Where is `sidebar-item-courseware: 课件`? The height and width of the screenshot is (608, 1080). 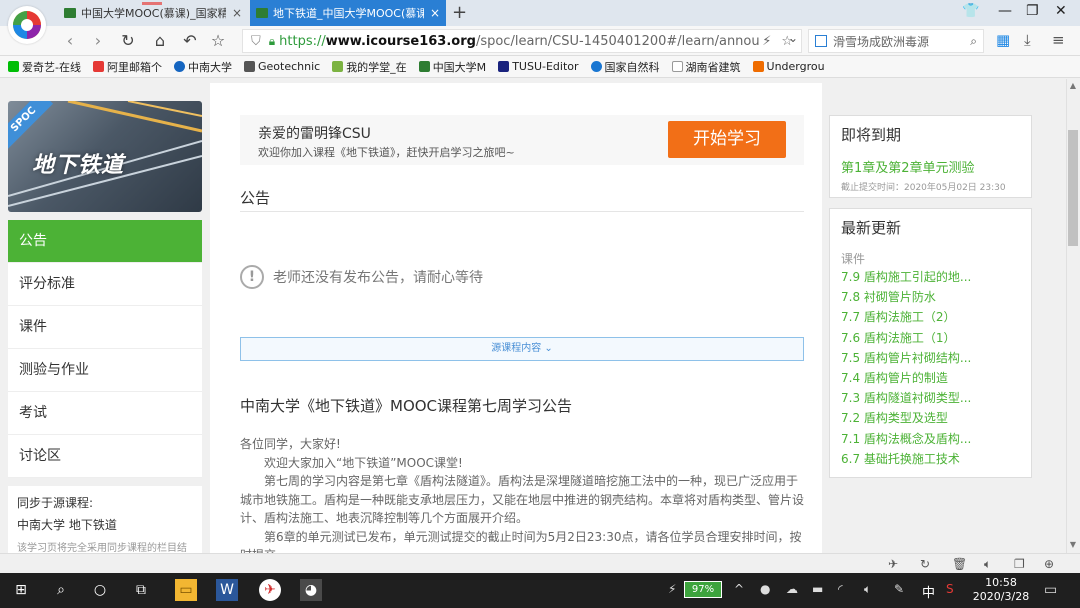 sidebar-item-courseware: 课件 is located at coordinates (105, 327).